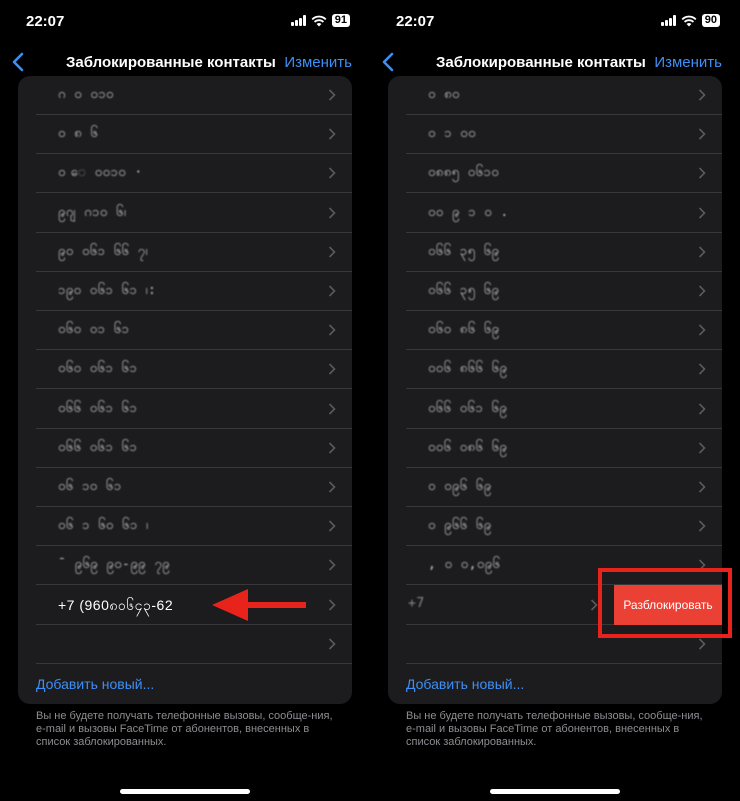  What do you see at coordinates (185, 644) in the screenshot?
I see `contact-row` at bounding box center [185, 644].